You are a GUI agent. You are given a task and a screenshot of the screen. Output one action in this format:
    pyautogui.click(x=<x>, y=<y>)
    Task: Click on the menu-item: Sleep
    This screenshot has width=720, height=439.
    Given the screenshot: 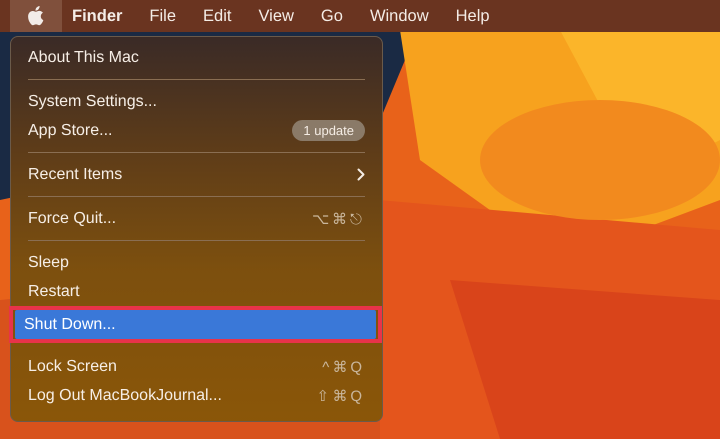 What is the action you would take?
    pyautogui.click(x=196, y=262)
    